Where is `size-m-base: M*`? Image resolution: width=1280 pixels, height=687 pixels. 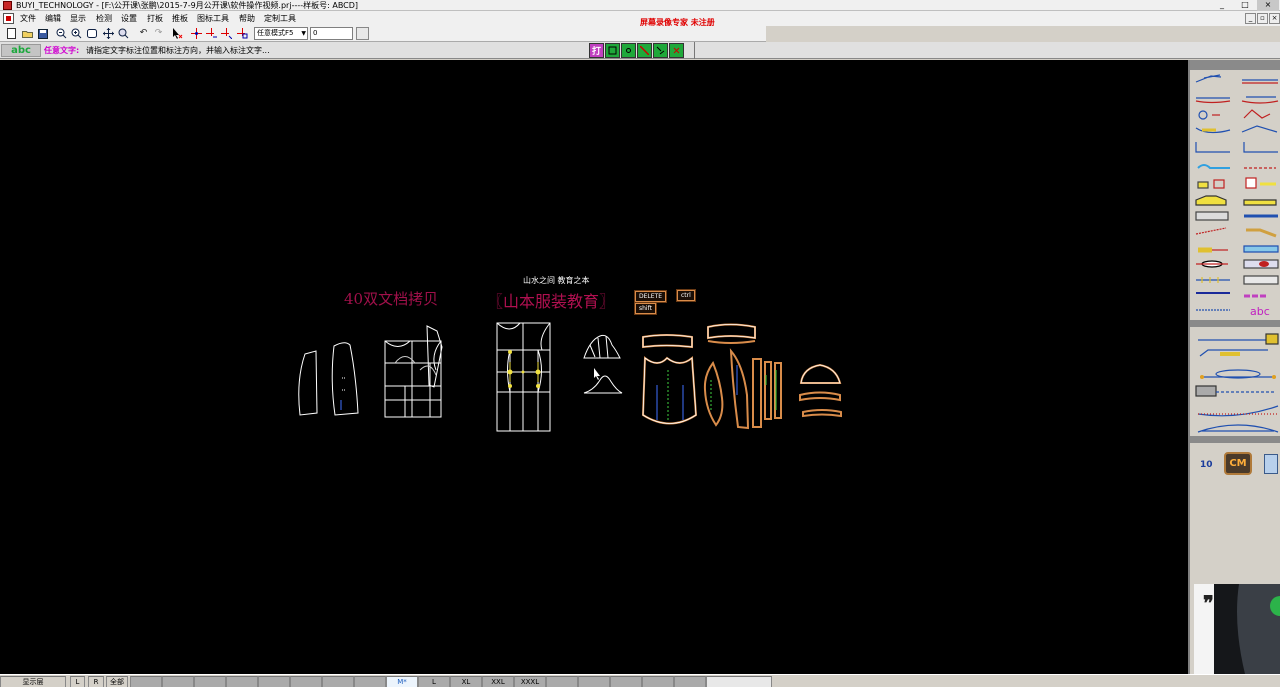
size-m-base: M* is located at coordinates (402, 681).